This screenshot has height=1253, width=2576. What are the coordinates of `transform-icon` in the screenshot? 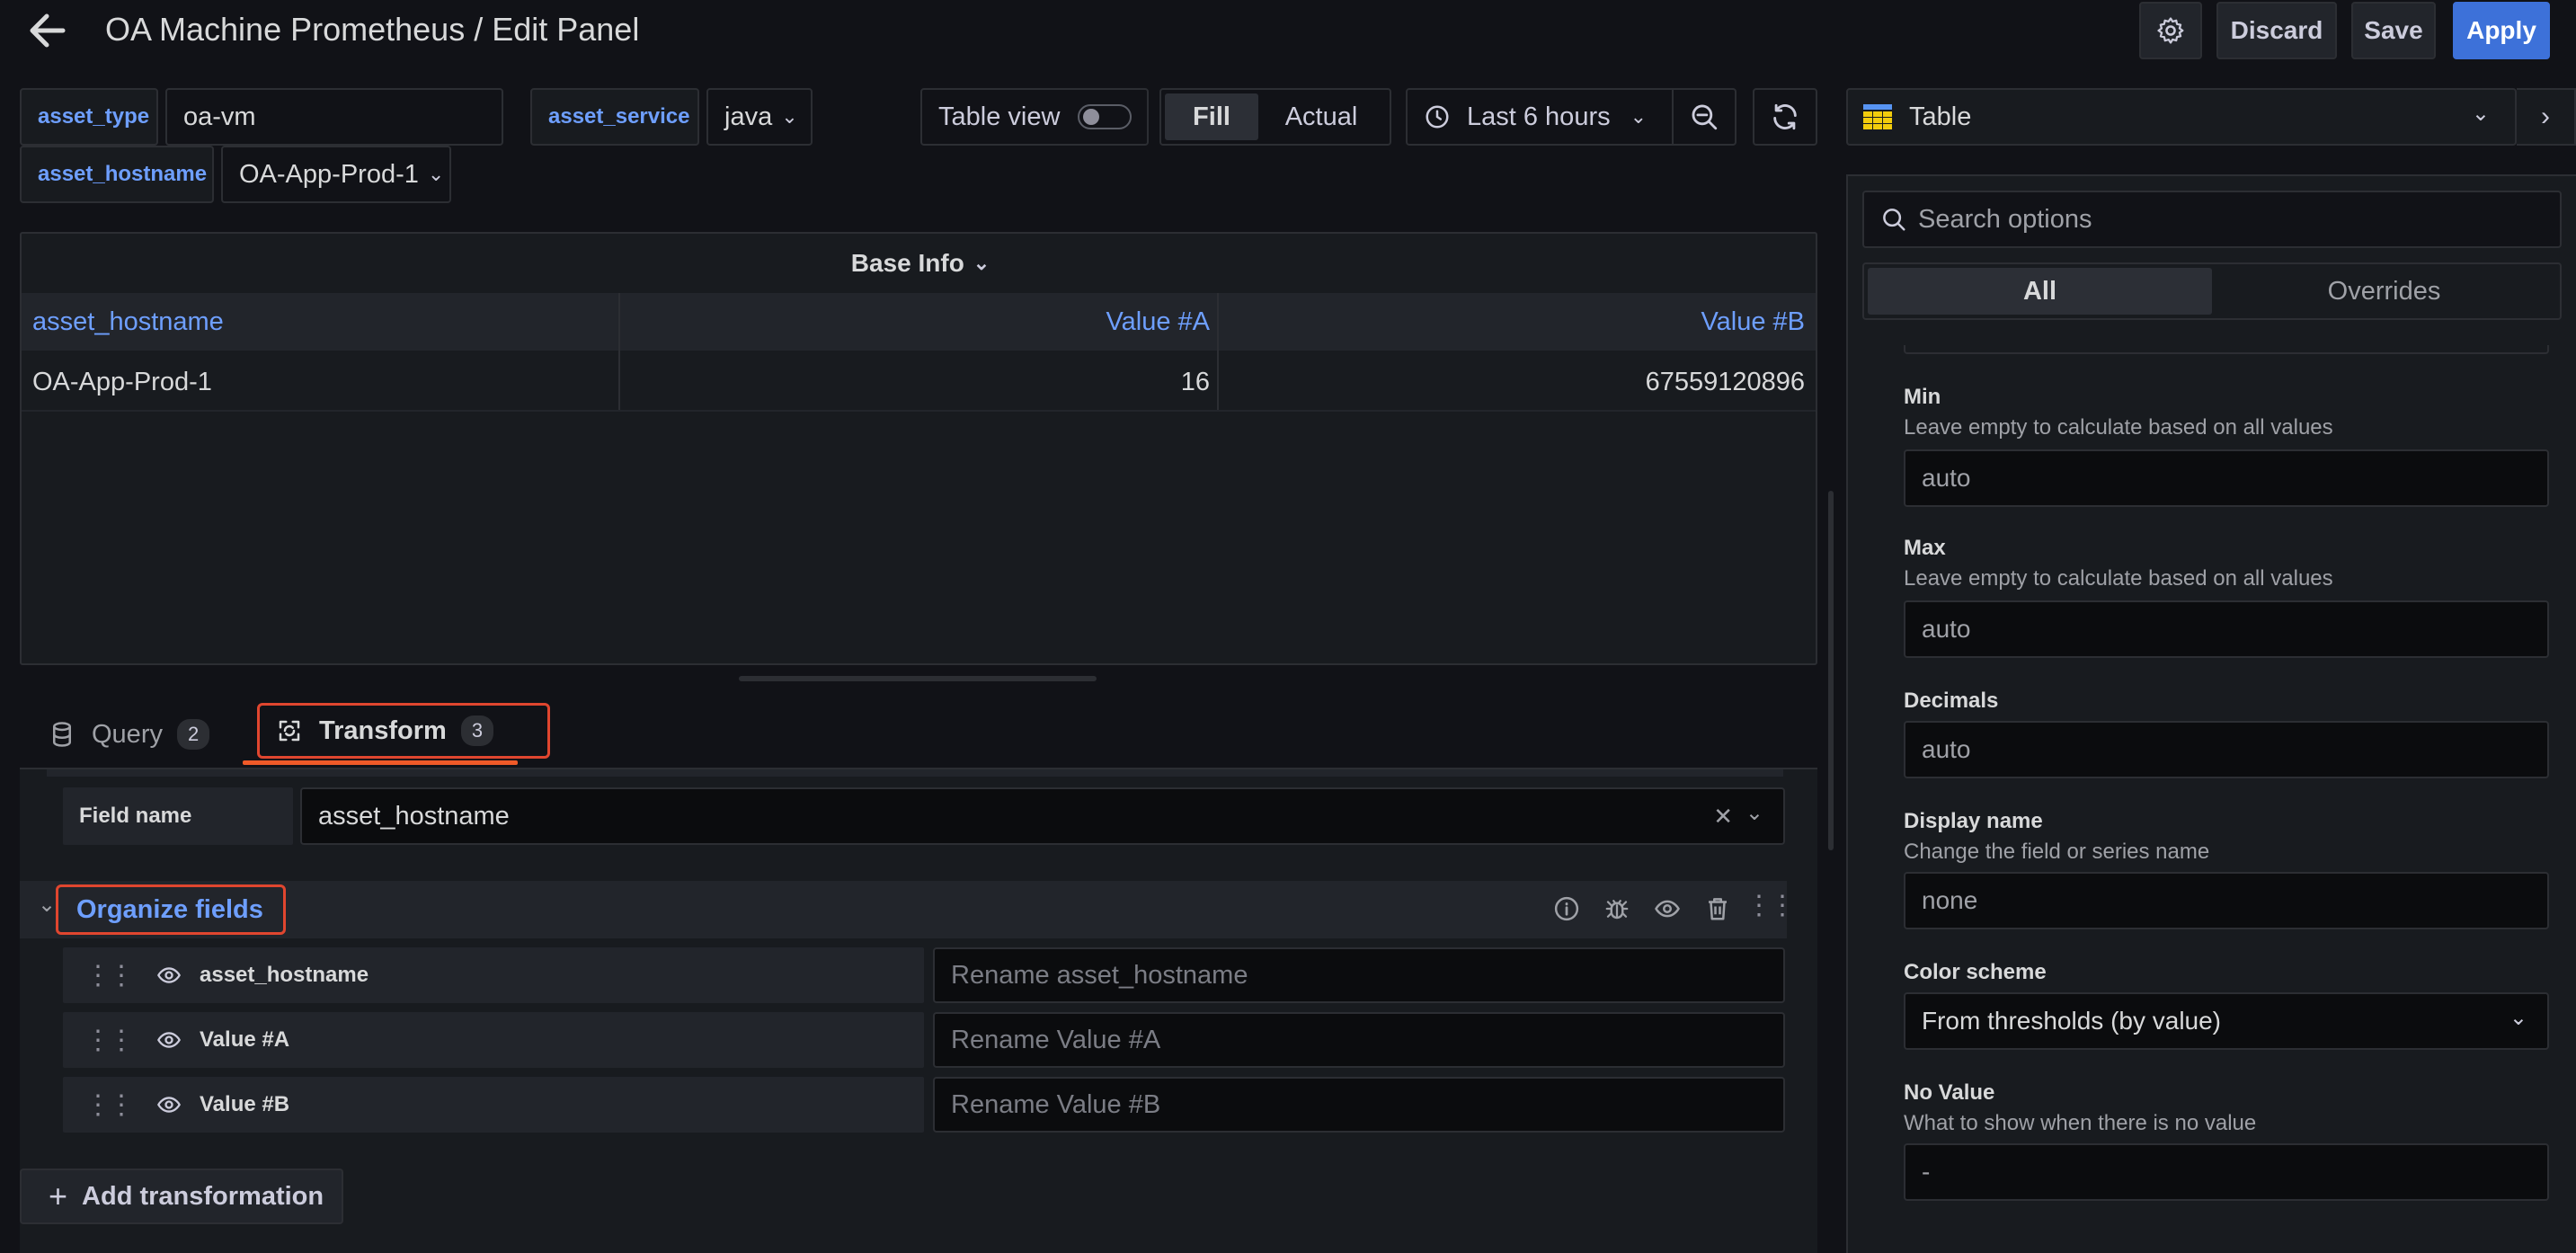 It's located at (289, 731).